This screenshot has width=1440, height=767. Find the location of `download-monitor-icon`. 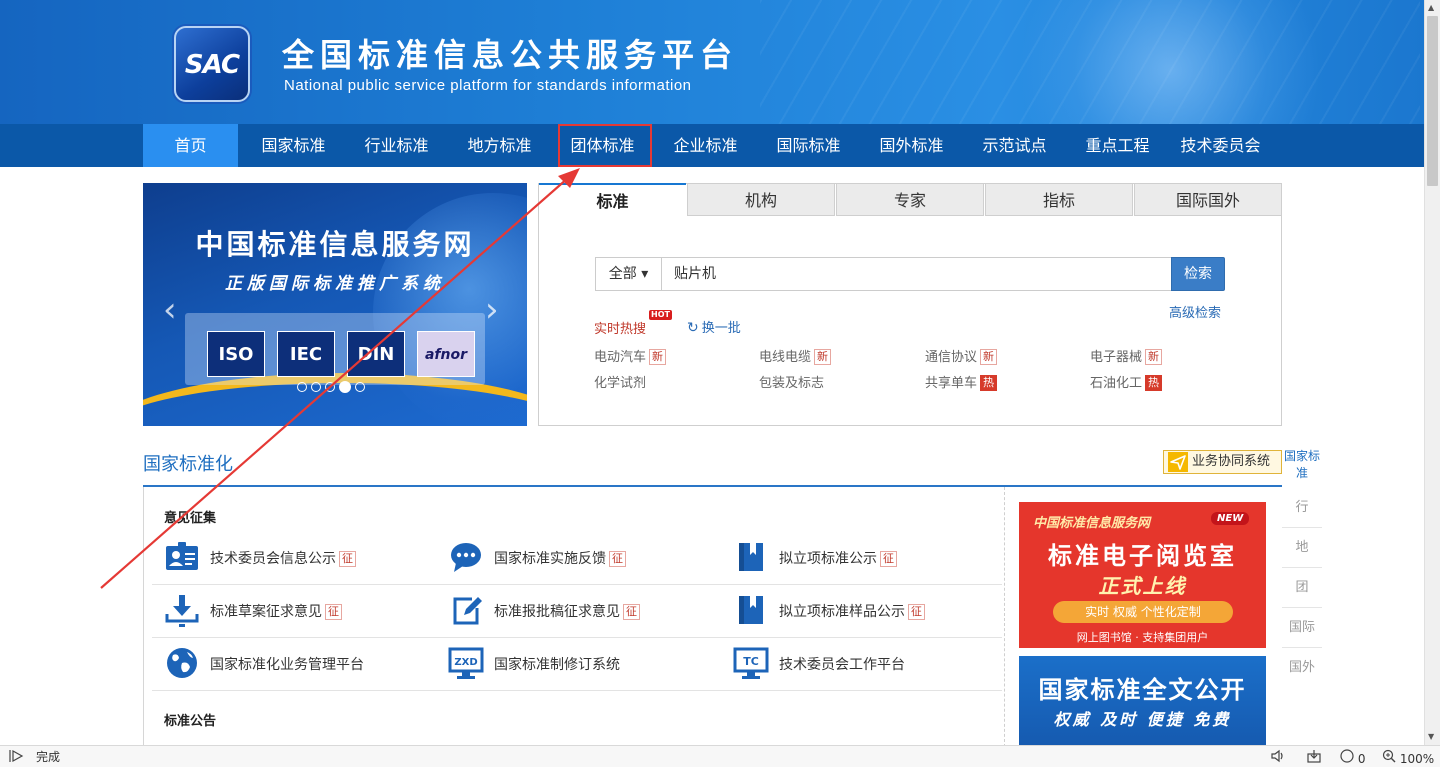

download-monitor-icon is located at coordinates (182, 611).